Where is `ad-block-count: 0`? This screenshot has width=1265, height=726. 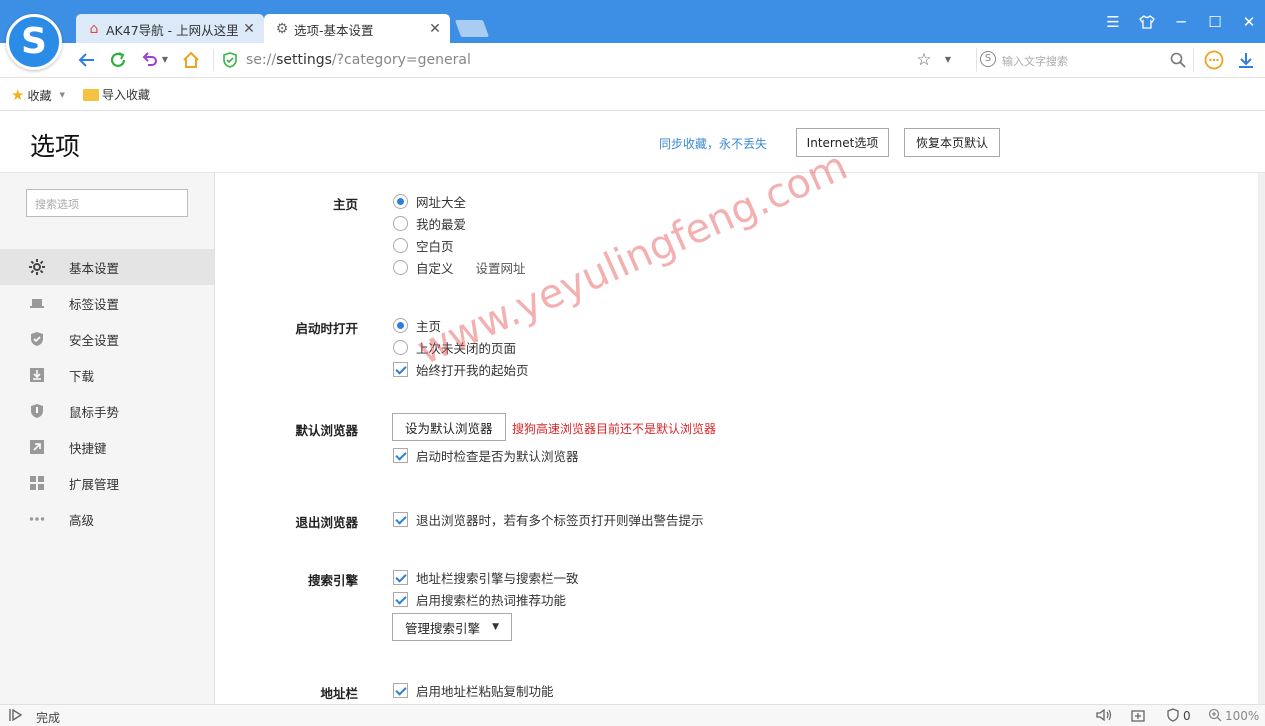 ad-block-count: 0 is located at coordinates (1187, 716).